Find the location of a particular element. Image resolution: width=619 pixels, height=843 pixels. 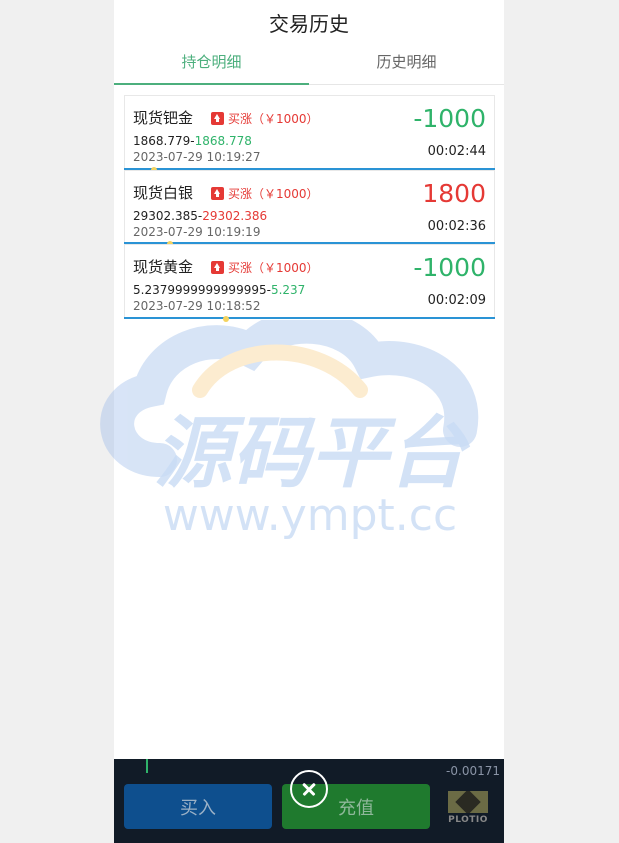

progress-dot is located at coordinates (226, 318).